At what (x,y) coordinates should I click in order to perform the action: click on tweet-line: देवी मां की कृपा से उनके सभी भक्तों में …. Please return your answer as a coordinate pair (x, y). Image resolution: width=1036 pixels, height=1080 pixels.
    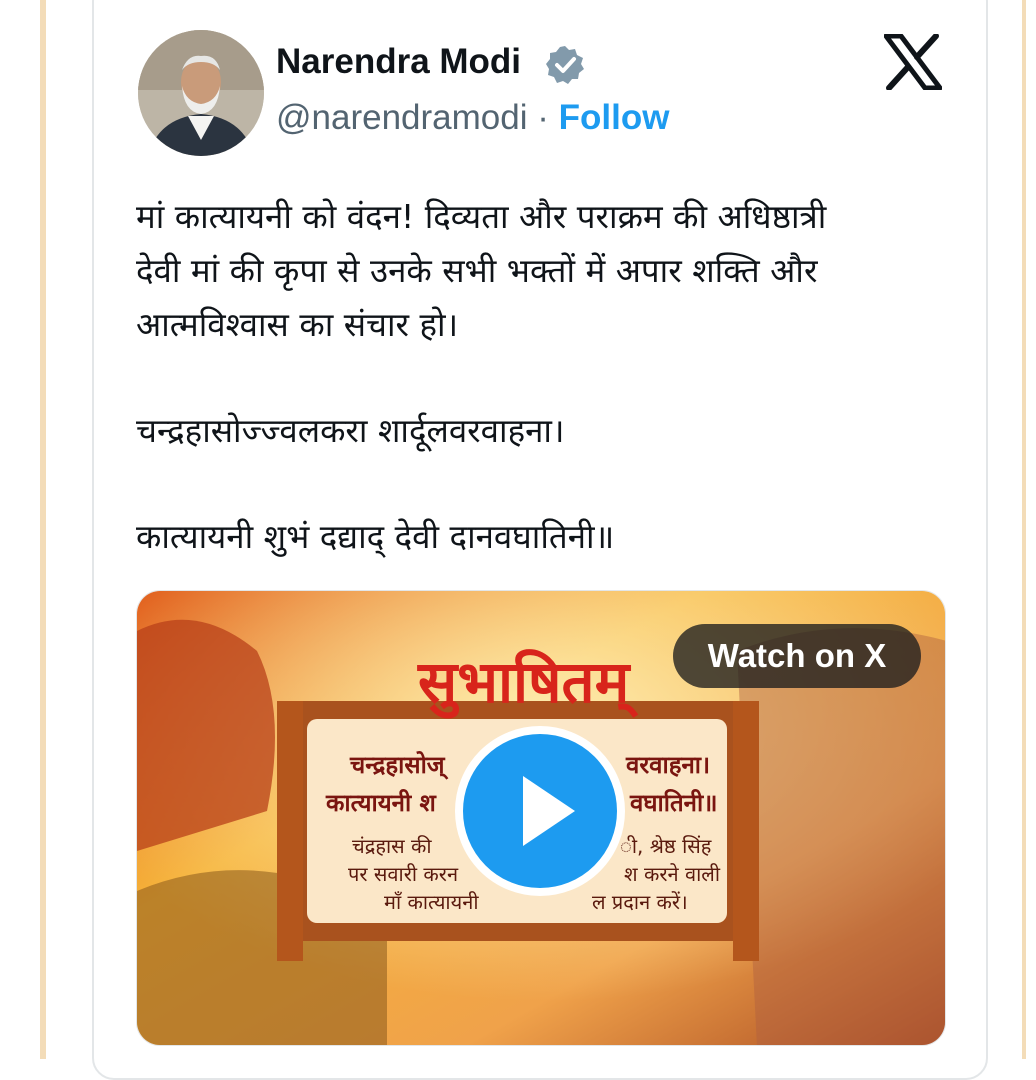
    Looking at the image, I should click on (477, 270).